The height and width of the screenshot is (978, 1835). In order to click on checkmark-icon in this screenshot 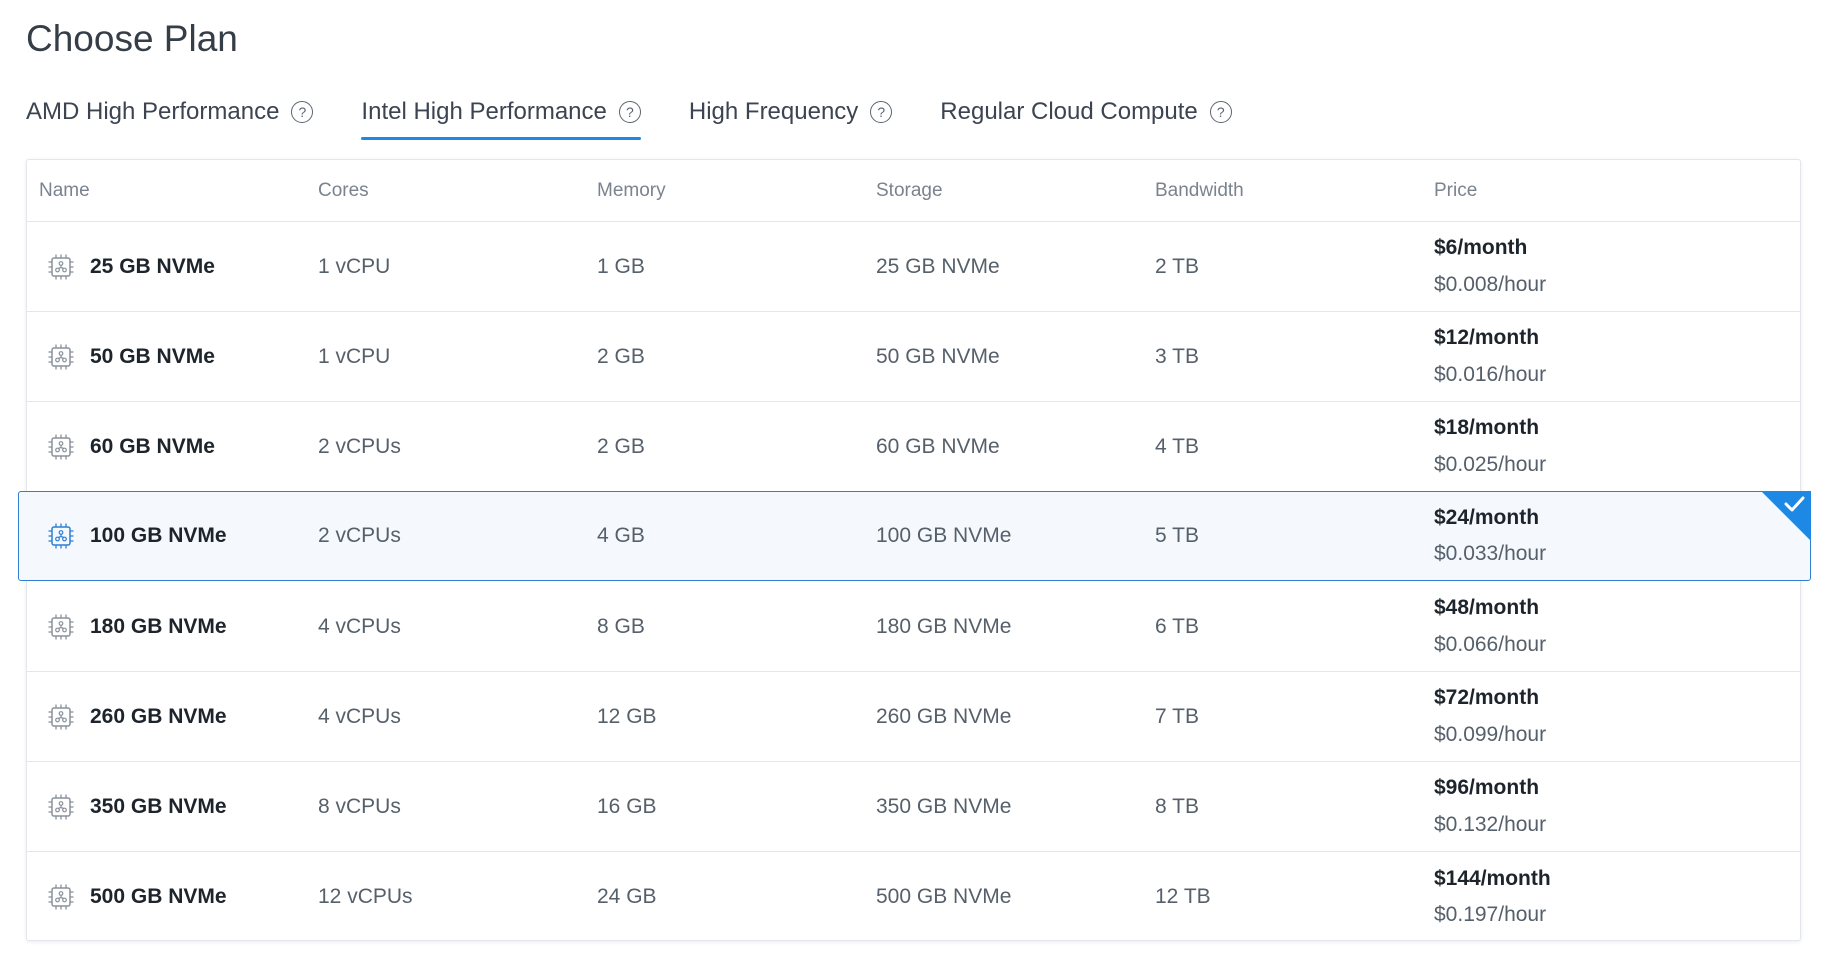, I will do `click(1786, 516)`.